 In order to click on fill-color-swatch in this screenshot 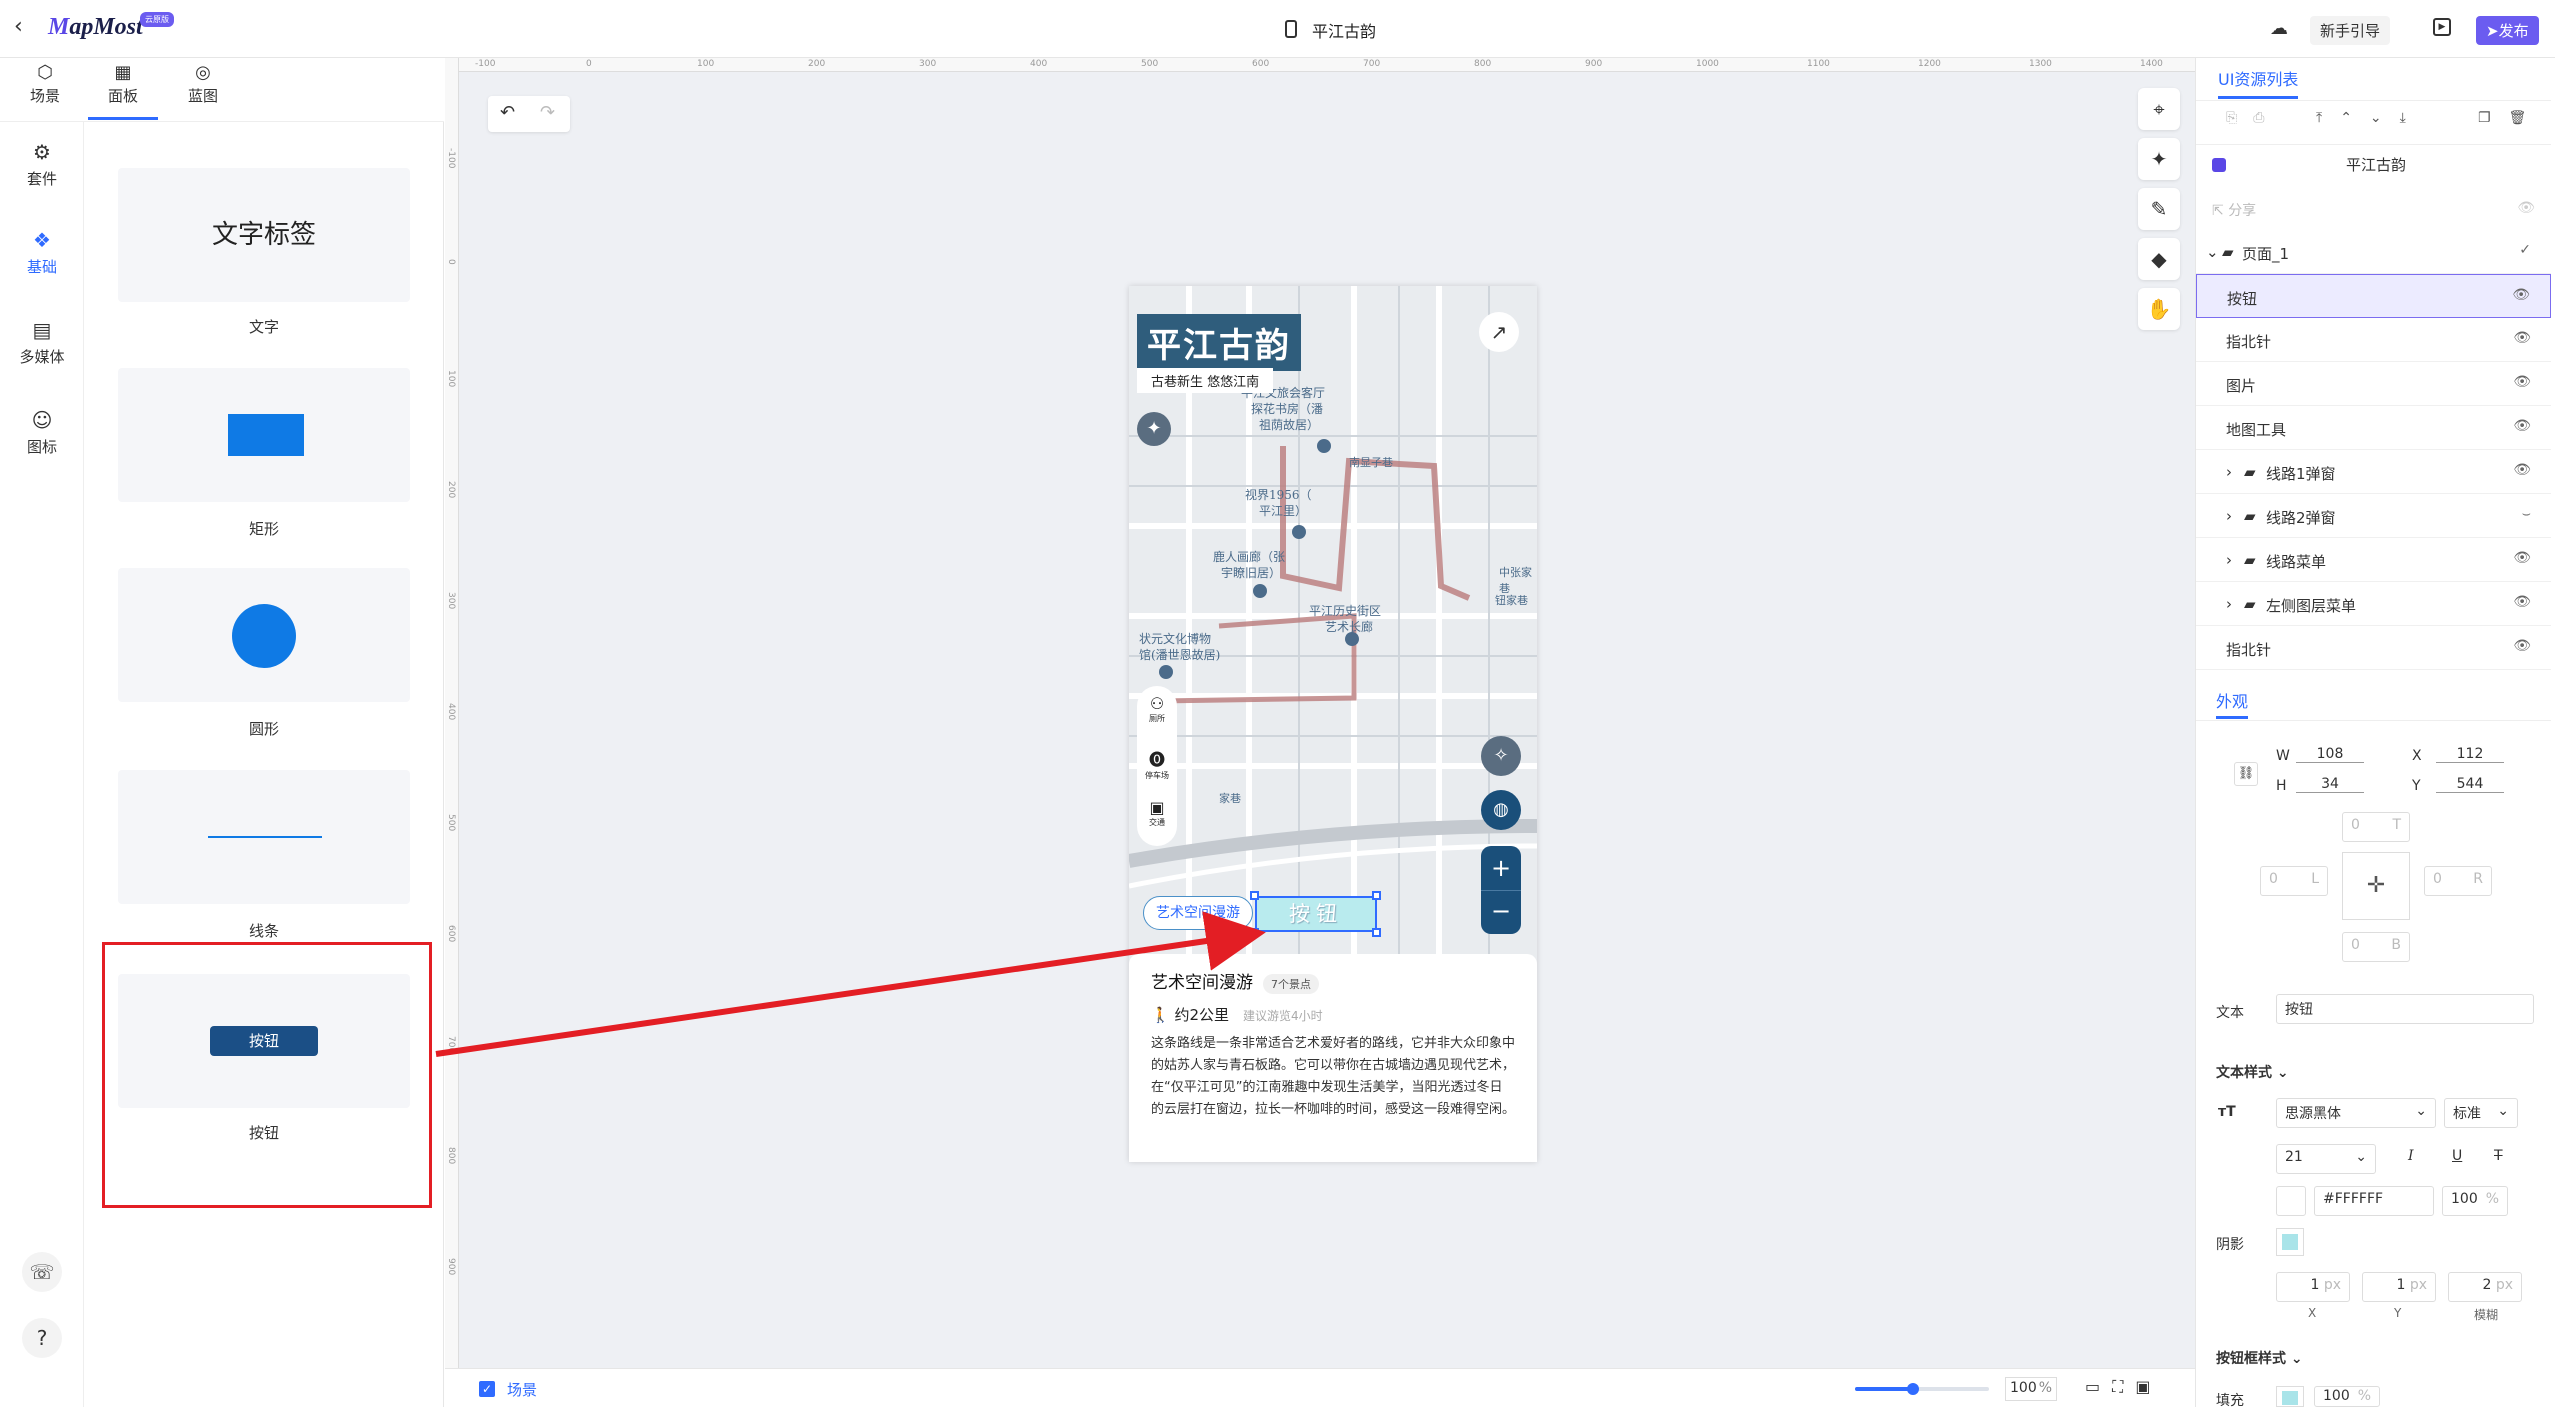, I will do `click(2290, 1396)`.